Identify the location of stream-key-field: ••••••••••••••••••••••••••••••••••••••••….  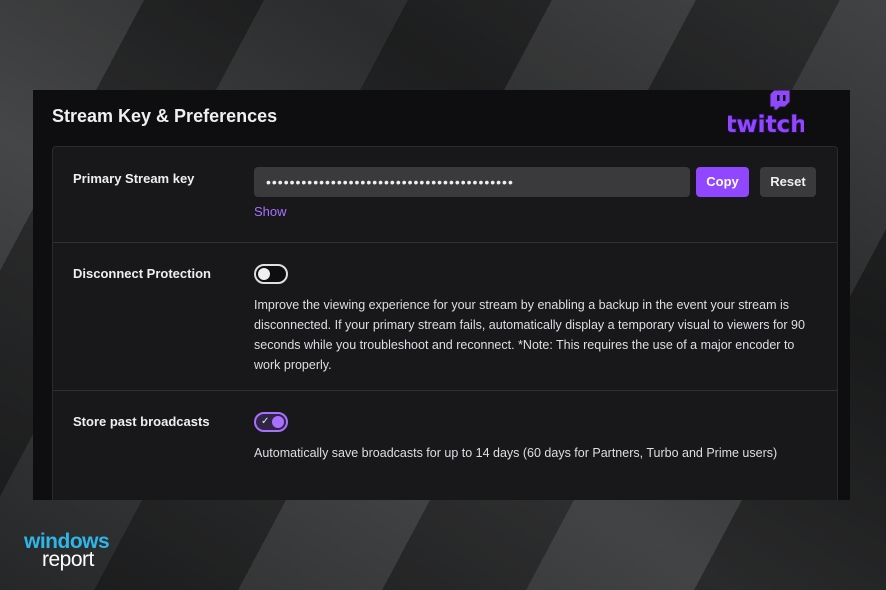
(472, 182).